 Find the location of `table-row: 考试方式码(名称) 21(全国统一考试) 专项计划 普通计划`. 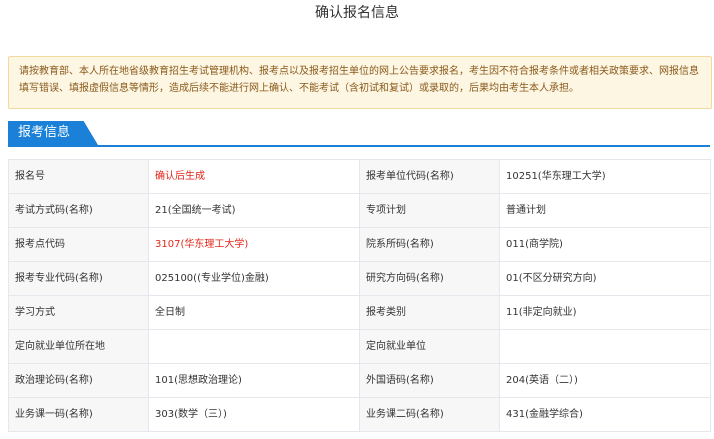

table-row: 考试方式码(名称) 21(全国统一考试) 专项计划 普通计划 is located at coordinates (359, 210).